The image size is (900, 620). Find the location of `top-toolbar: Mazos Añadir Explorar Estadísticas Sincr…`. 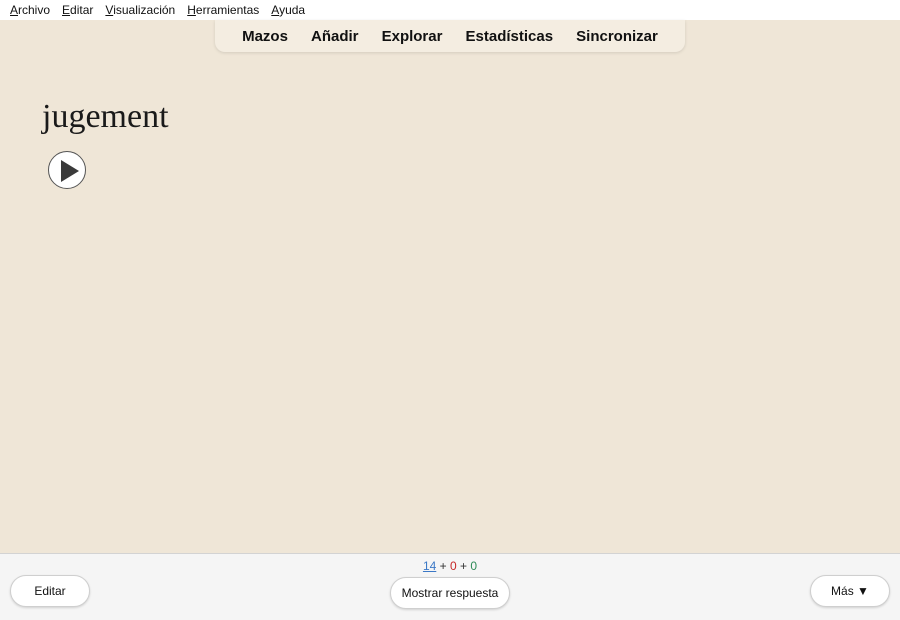

top-toolbar: Mazos Añadir Explorar Estadísticas Sincr… is located at coordinates (450, 36).